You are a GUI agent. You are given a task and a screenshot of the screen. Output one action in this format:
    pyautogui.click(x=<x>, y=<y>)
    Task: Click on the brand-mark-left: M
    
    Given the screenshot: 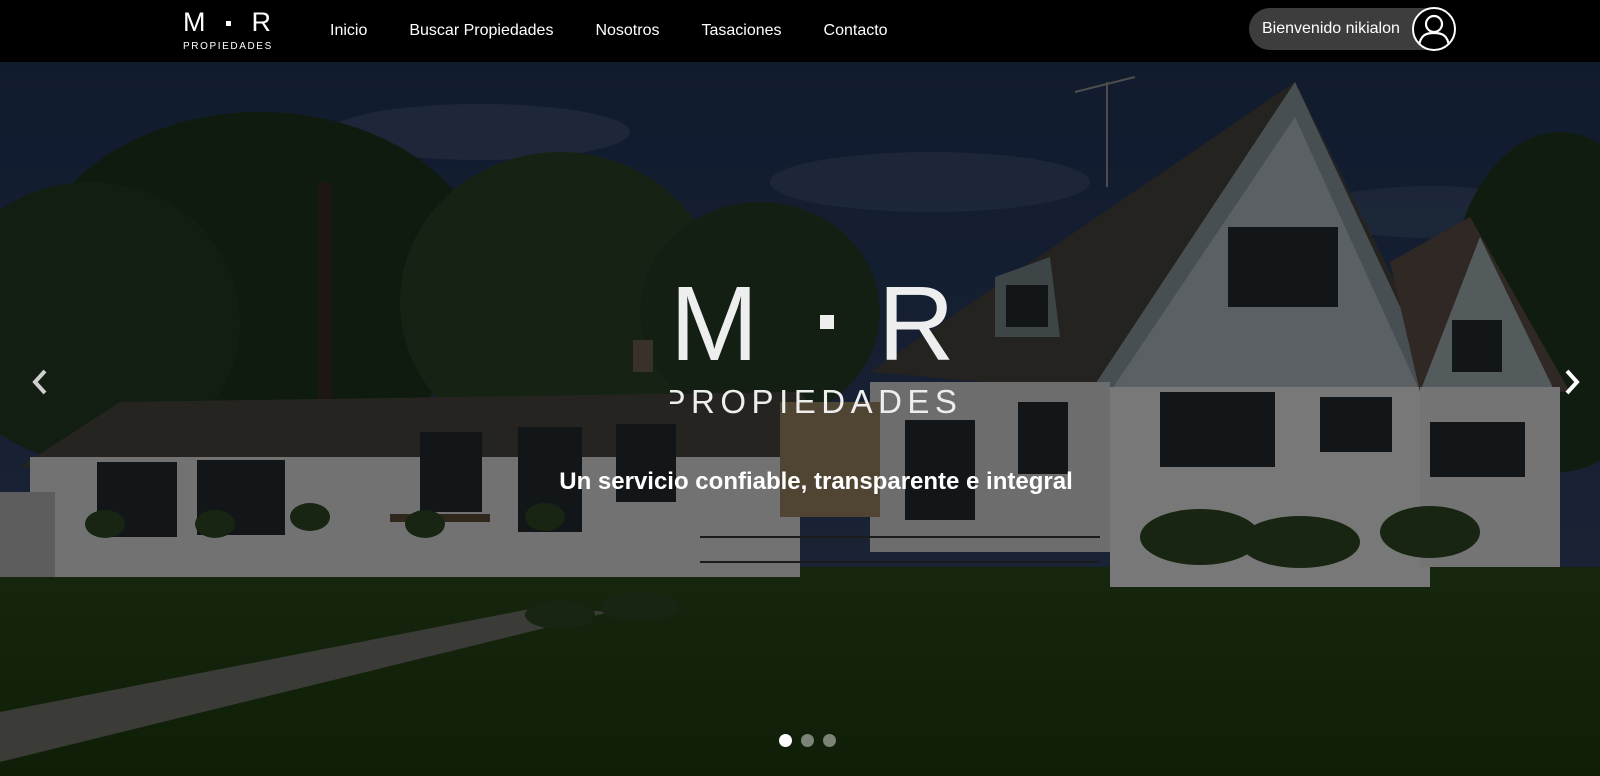 What is the action you would take?
    pyautogui.click(x=194, y=22)
    